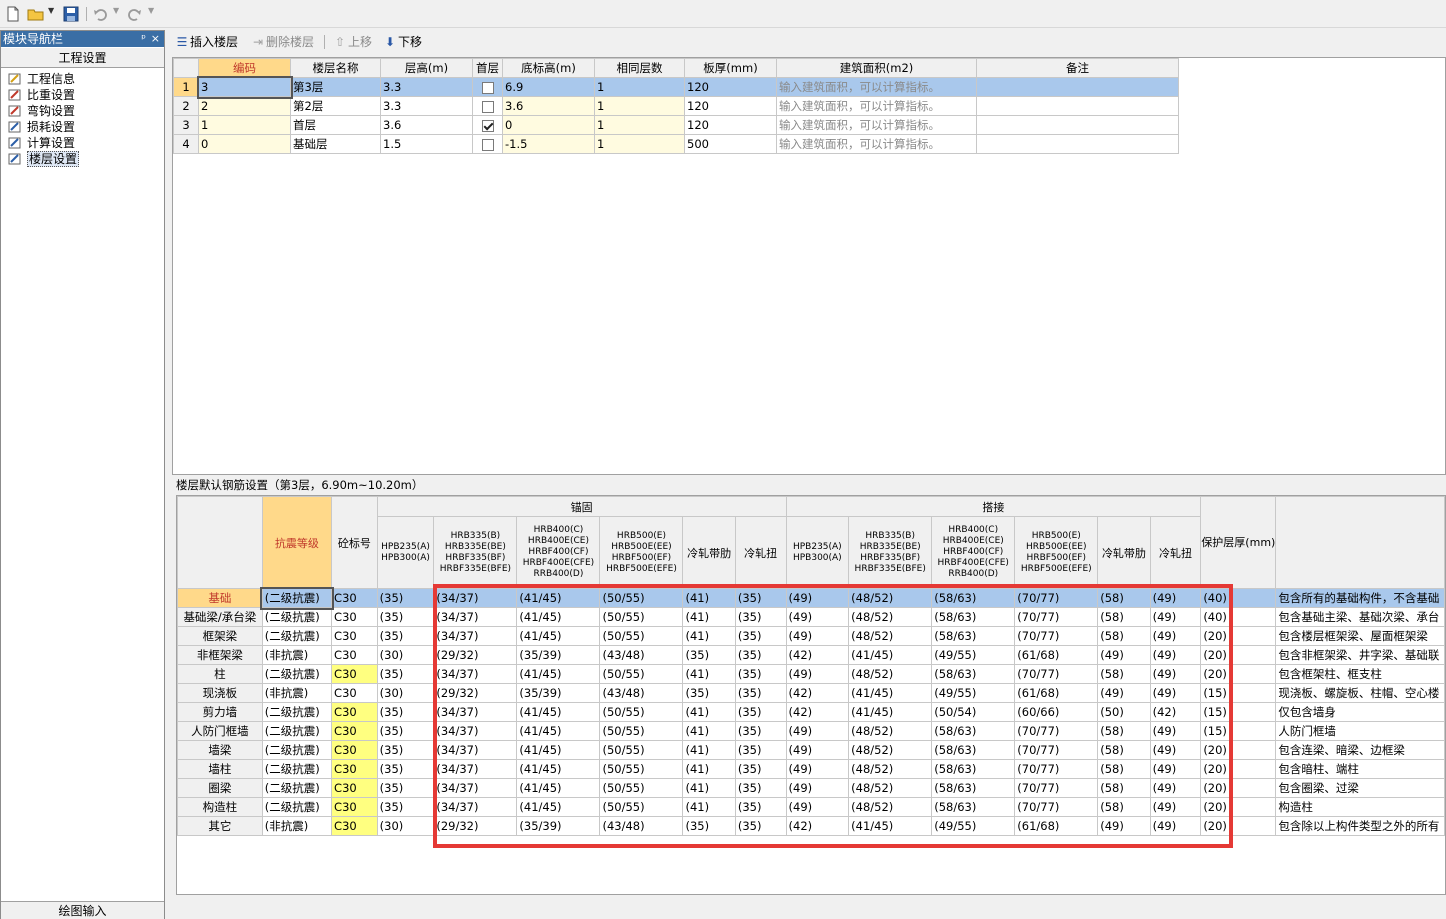  Describe the element at coordinates (890, 712) in the screenshot. I see `lap-cell: (41/45)` at that location.